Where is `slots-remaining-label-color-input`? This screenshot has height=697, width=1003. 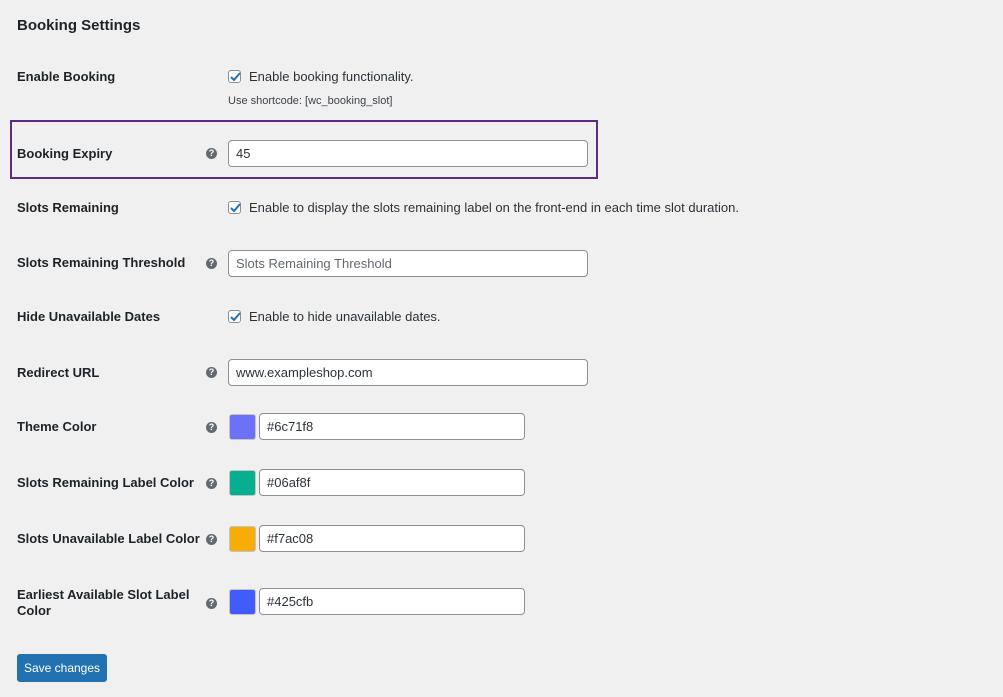 slots-remaining-label-color-input is located at coordinates (392, 482).